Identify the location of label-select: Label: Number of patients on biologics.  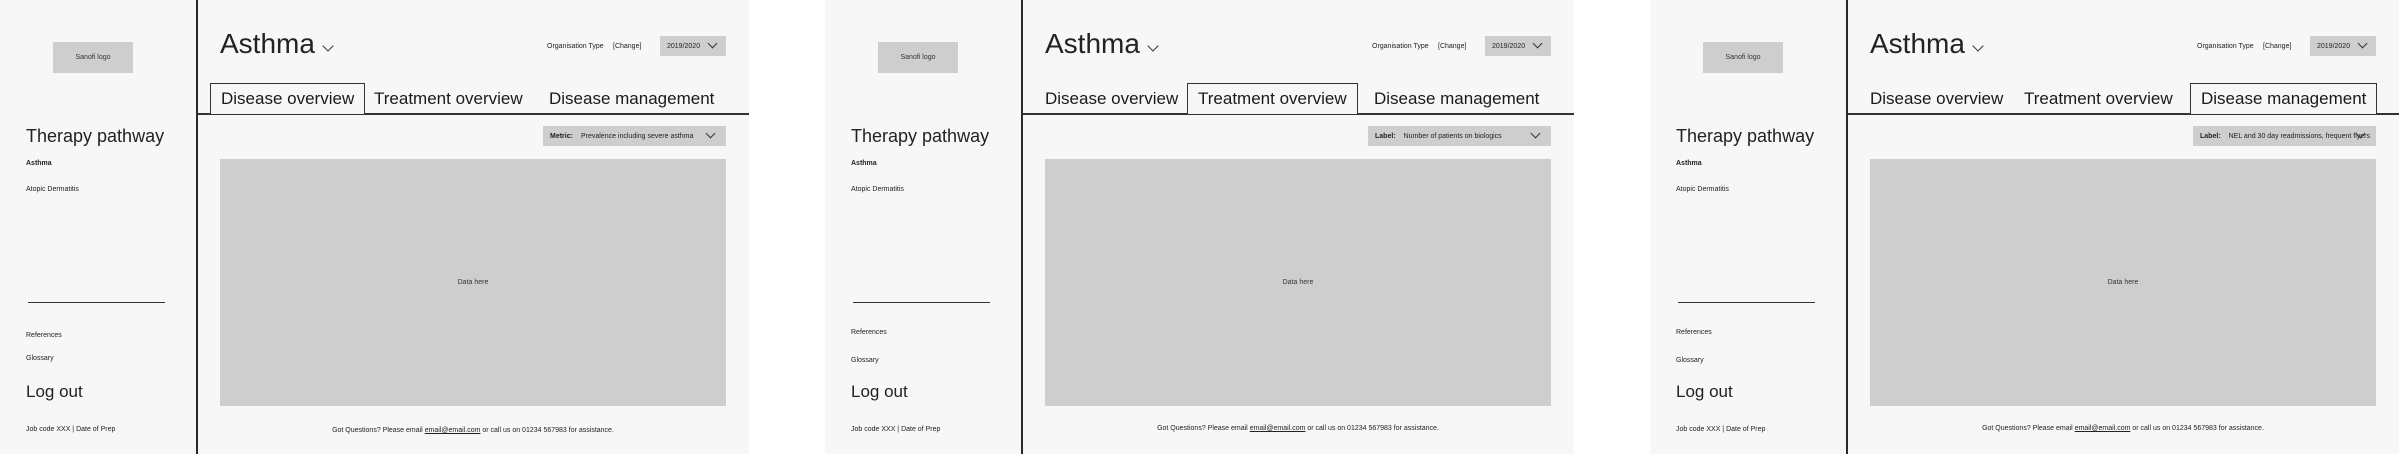
(1459, 136).